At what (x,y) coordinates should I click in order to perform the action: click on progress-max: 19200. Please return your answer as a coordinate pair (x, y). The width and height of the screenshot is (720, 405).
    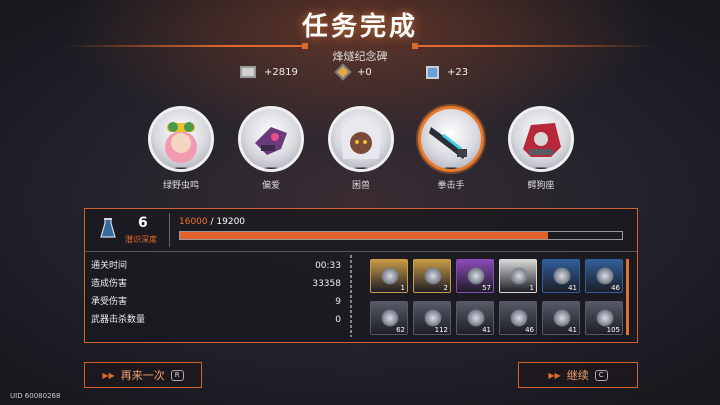
    Looking at the image, I should click on (231, 222).